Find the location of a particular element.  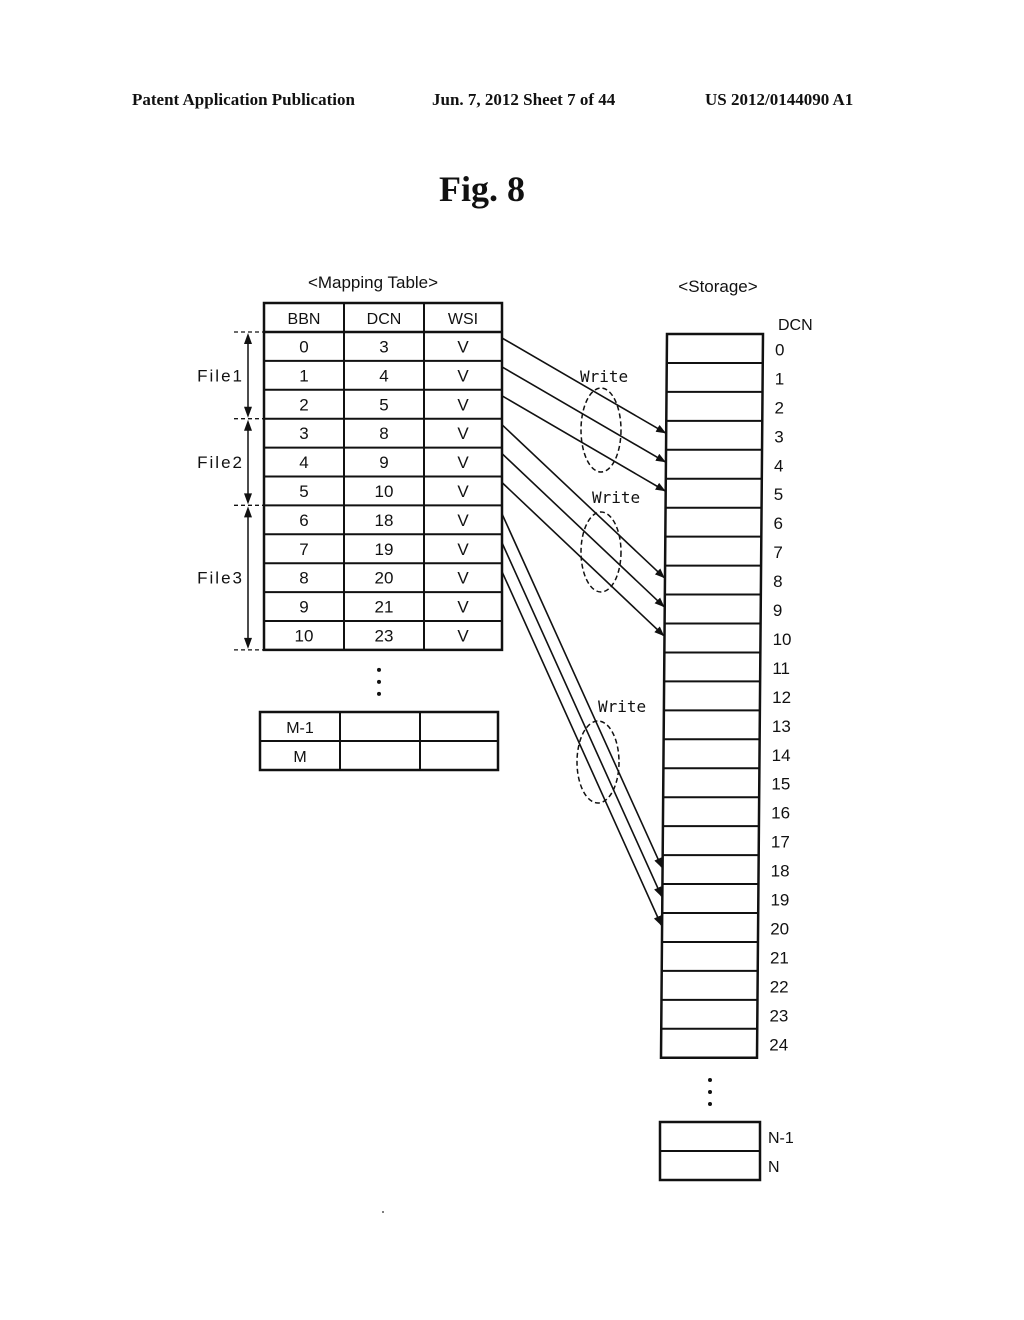

storage-cell-label: 24 is located at coordinates (778, 1044).